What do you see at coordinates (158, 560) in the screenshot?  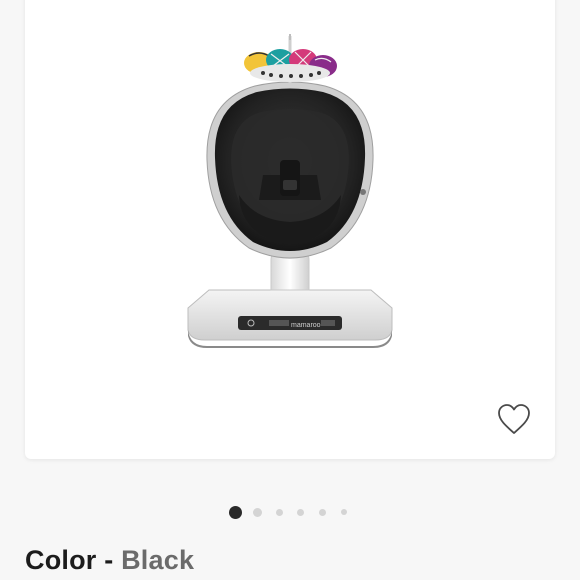 I see `color-value: Black` at bounding box center [158, 560].